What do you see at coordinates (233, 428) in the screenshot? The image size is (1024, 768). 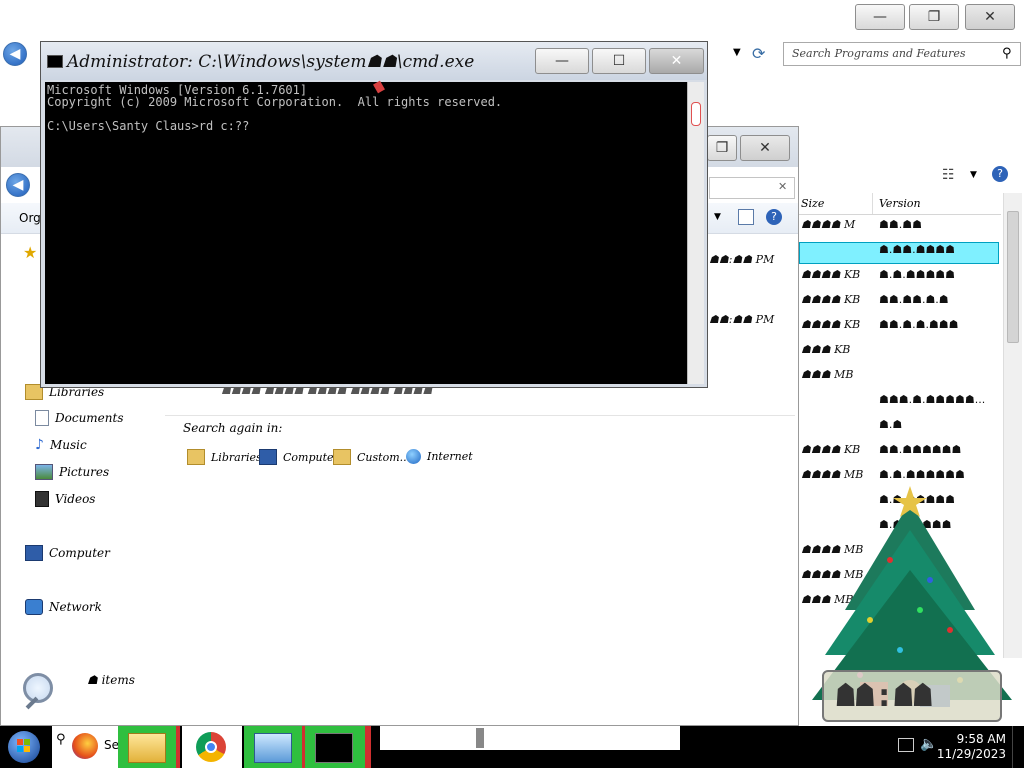 I see `search-again-label: Search again in:` at bounding box center [233, 428].